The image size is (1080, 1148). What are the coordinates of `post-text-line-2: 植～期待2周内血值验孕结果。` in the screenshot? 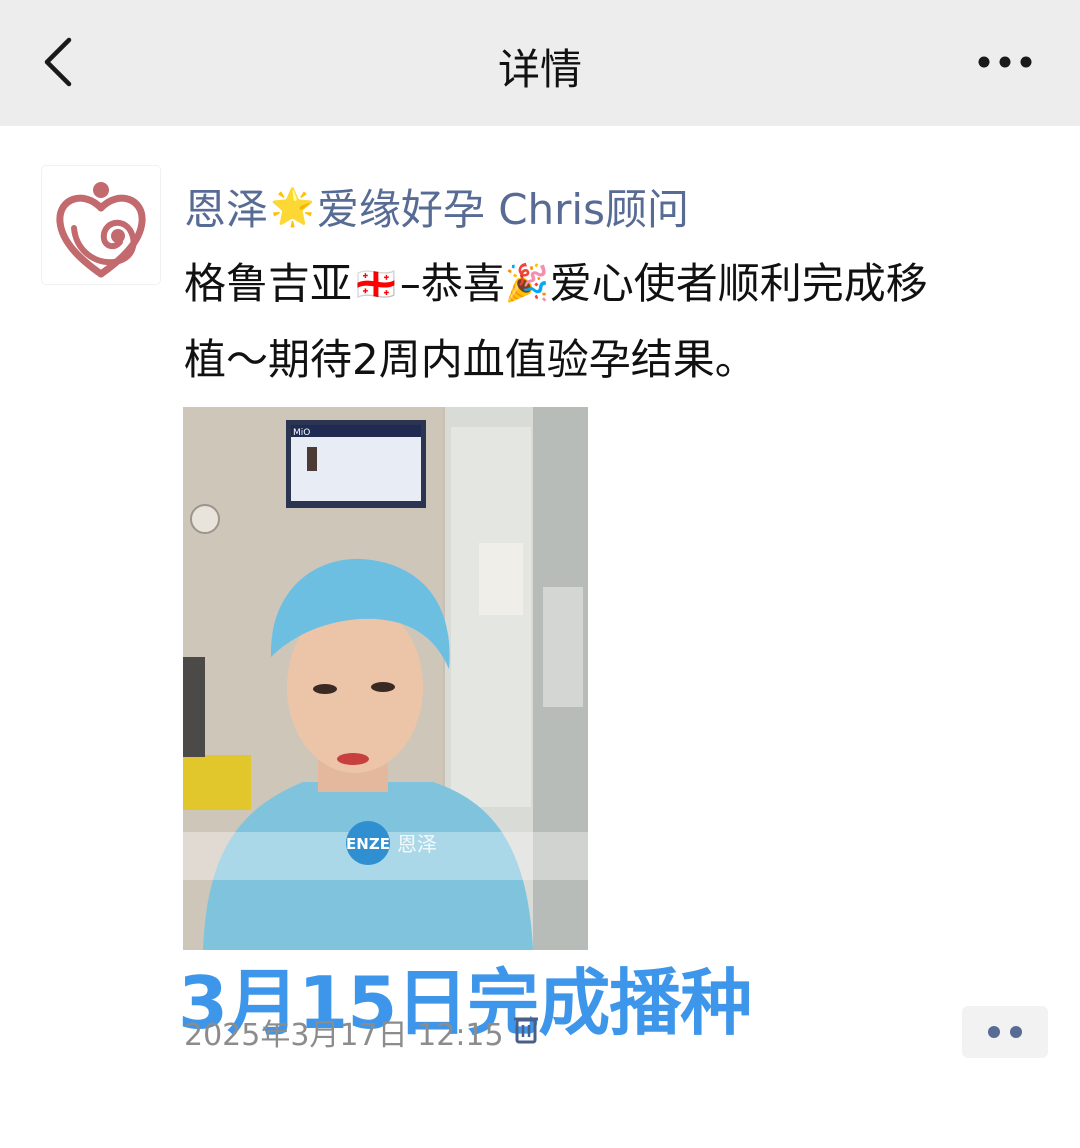 It's located at (609, 360).